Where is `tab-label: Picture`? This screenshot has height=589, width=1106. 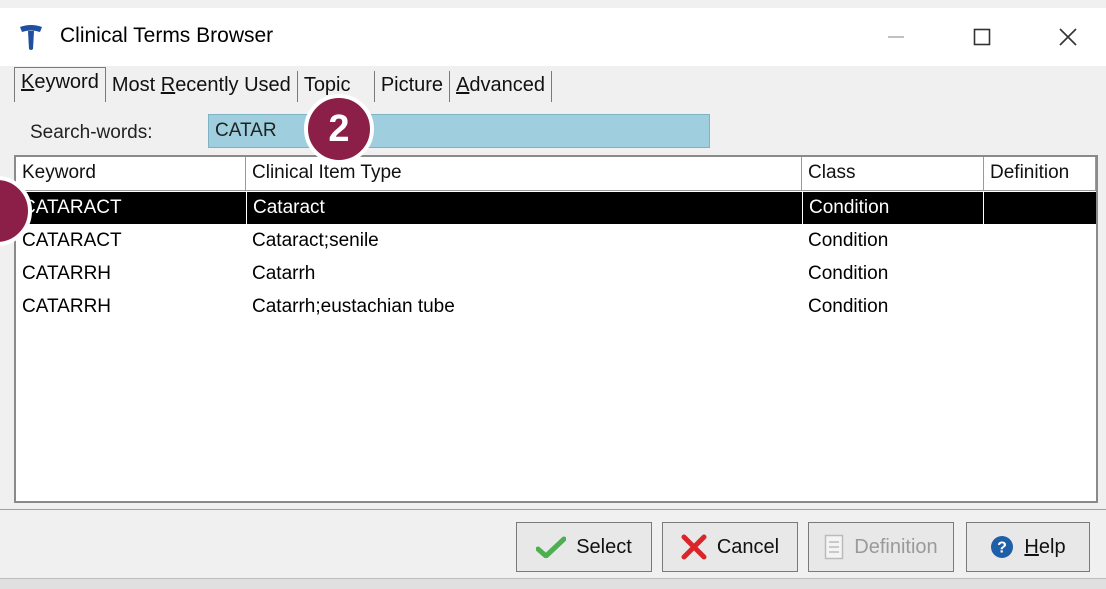 tab-label: Picture is located at coordinates (412, 85).